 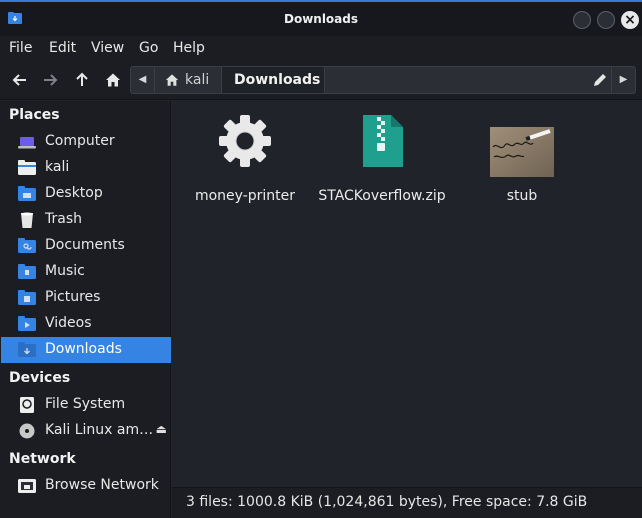 I want to click on eject-icon: ⏏, so click(x=161, y=429).